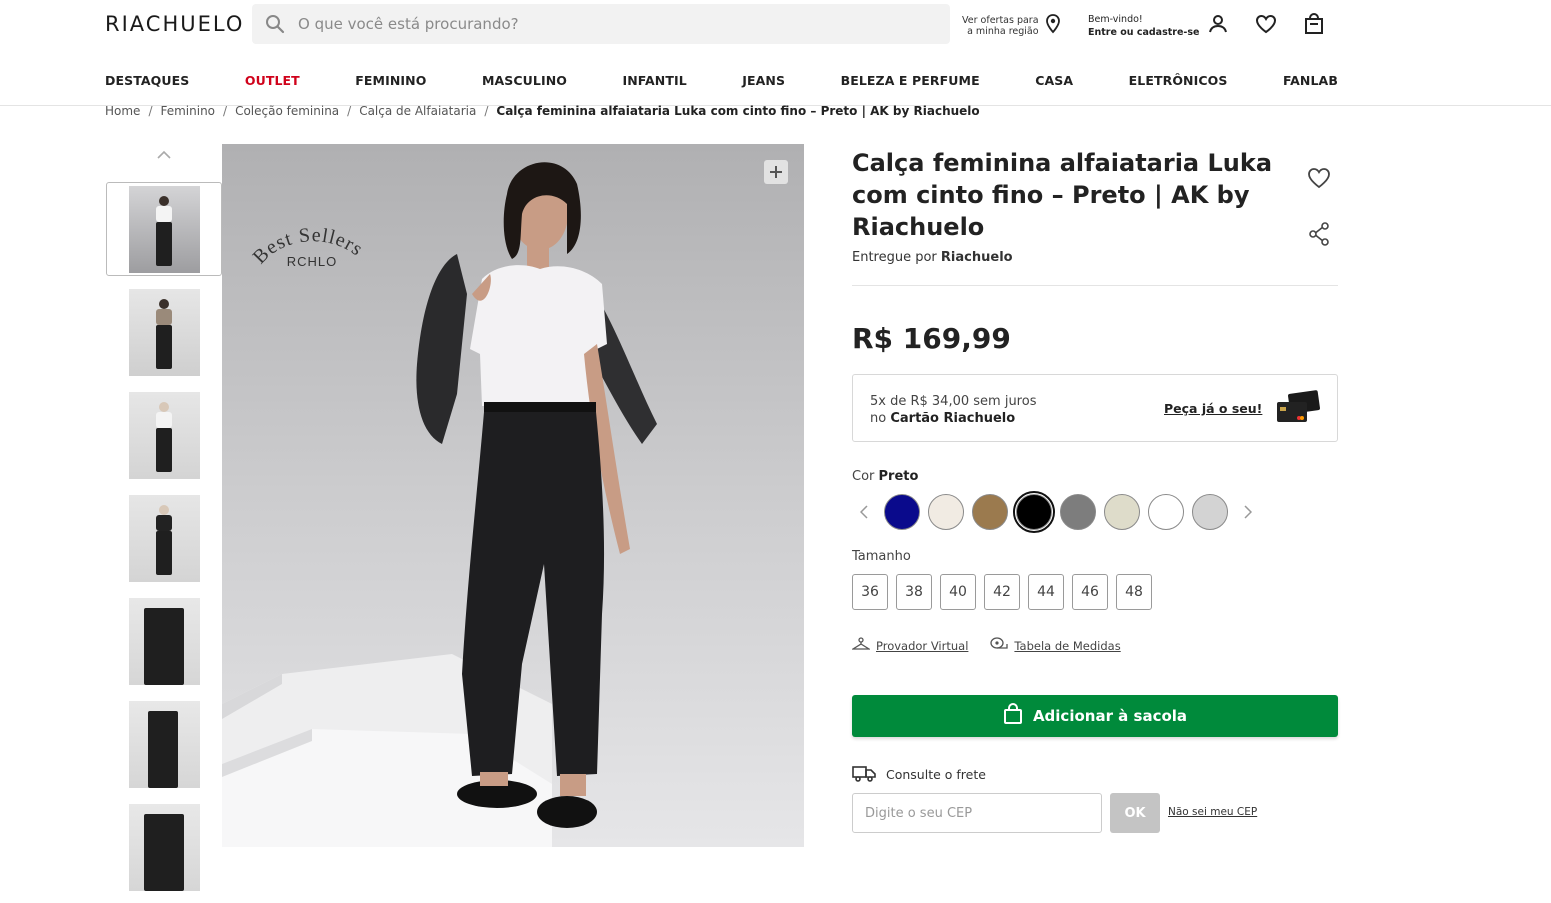 Image resolution: width=1551 pixels, height=903 pixels. Describe the element at coordinates (1166, 512) in the screenshot. I see `color-swatch-branco` at that location.